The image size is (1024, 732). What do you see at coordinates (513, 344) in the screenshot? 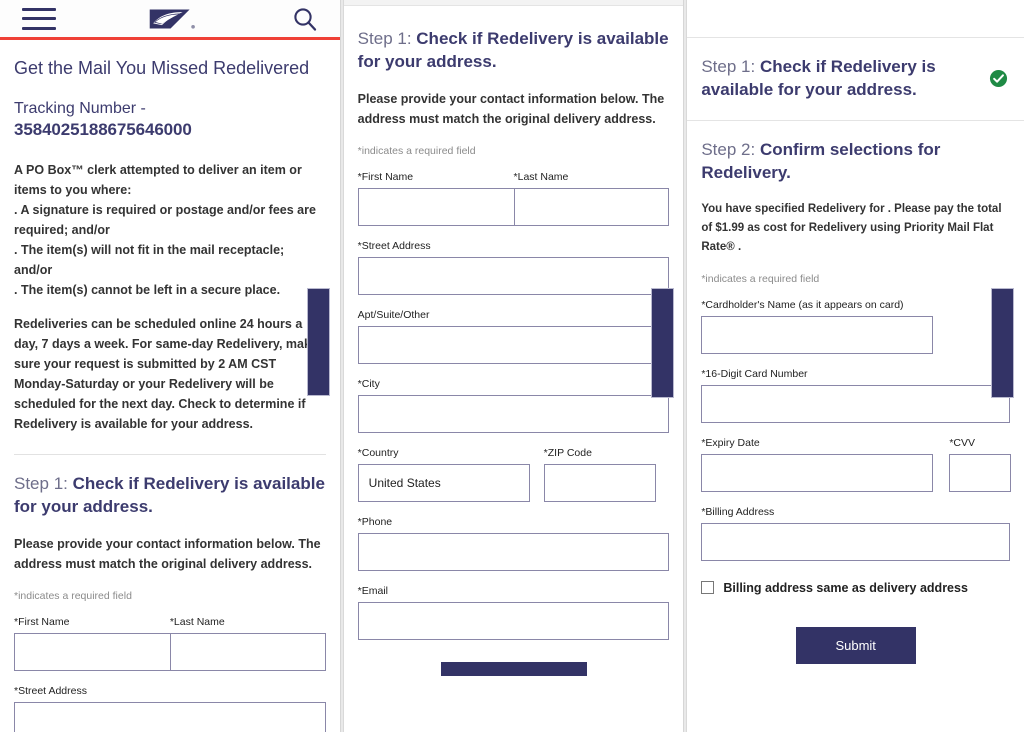
I see `panel2-apt-input` at bounding box center [513, 344].